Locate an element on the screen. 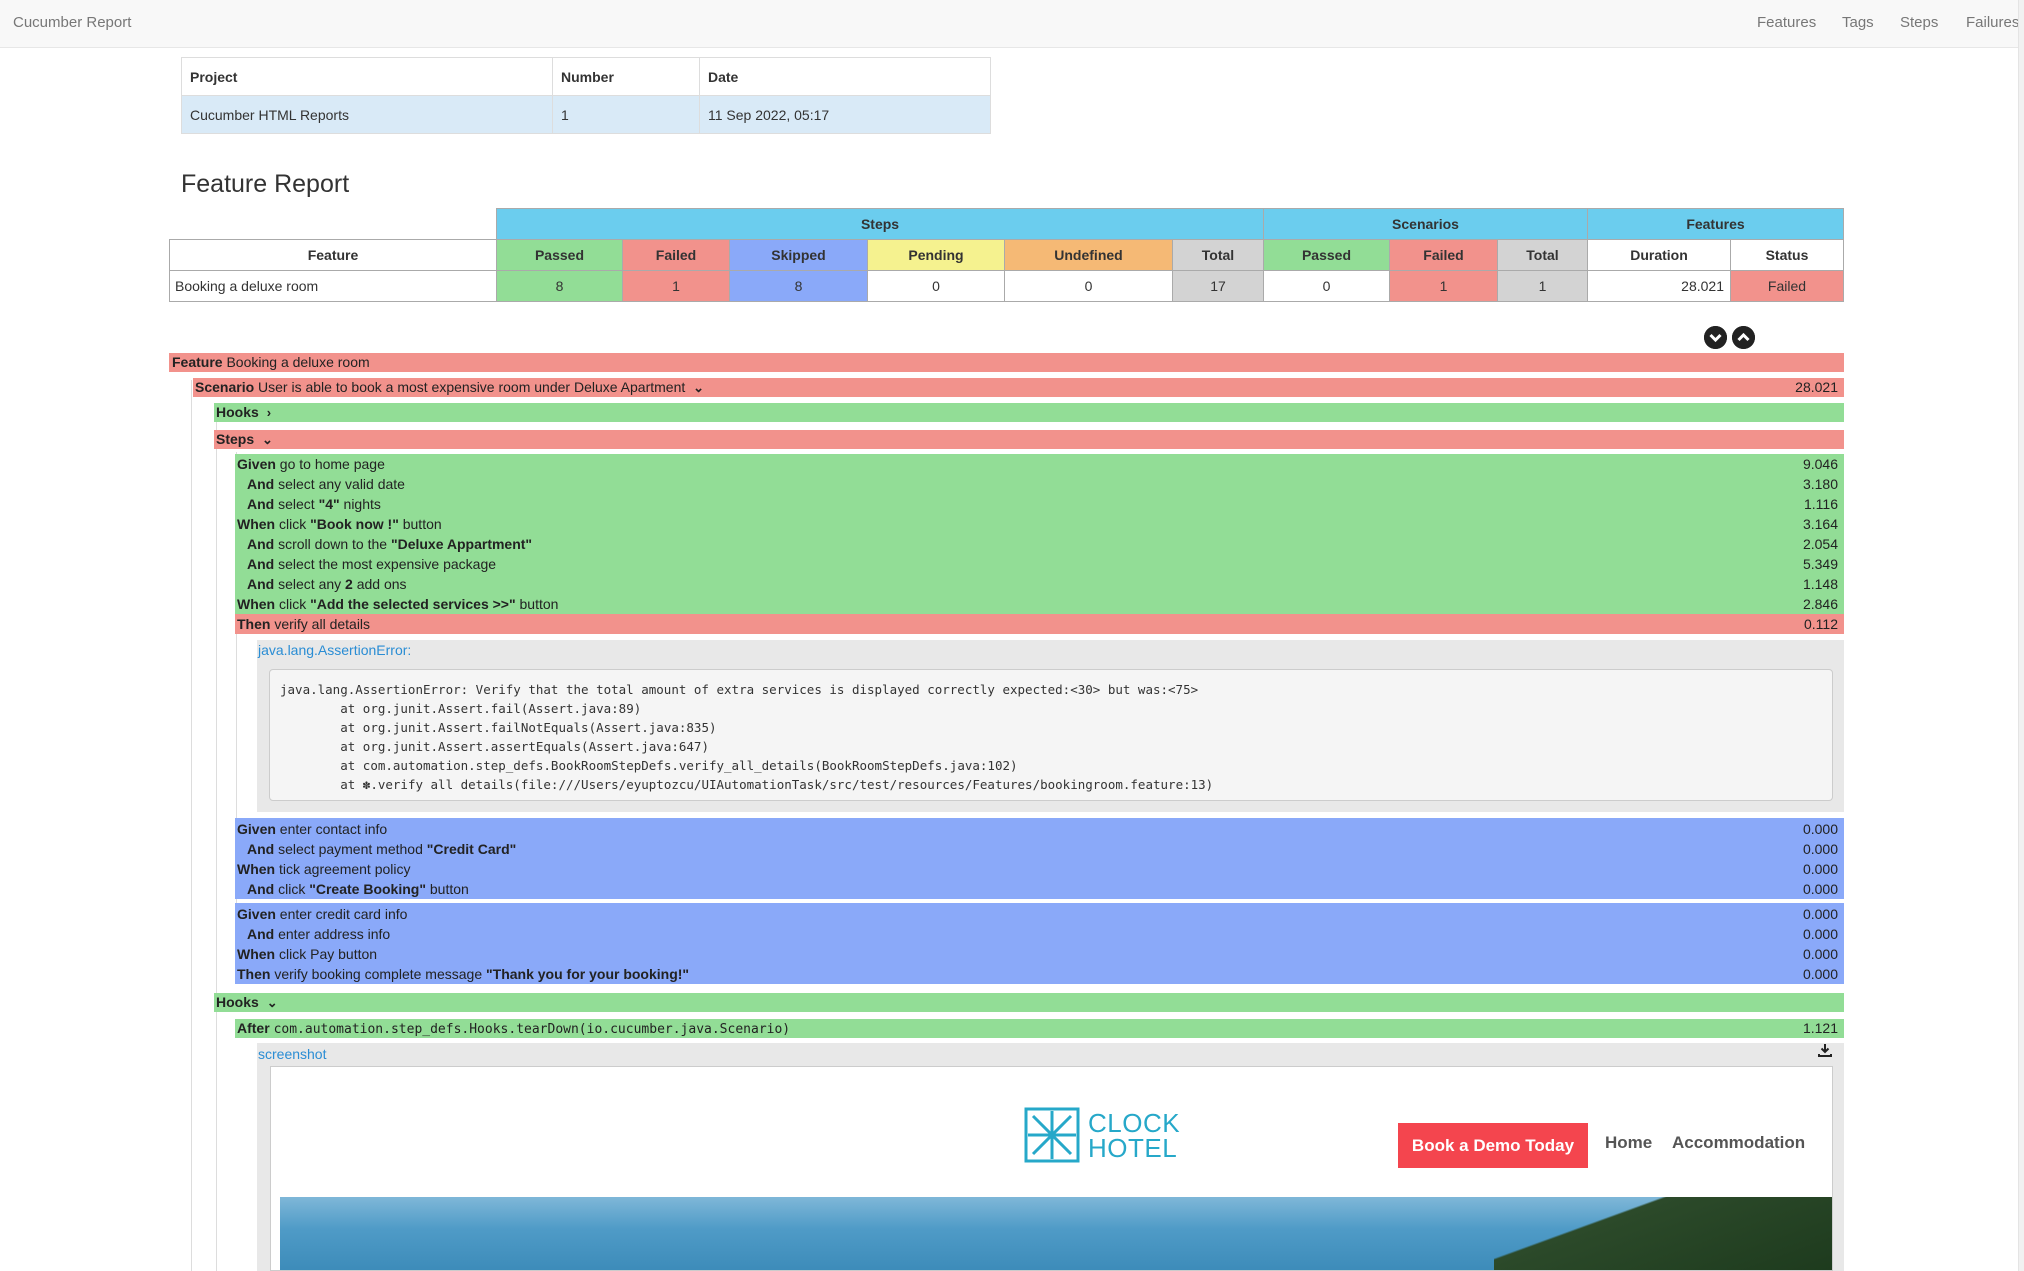  col-scenarios-passed: Passed is located at coordinates (1326, 255).